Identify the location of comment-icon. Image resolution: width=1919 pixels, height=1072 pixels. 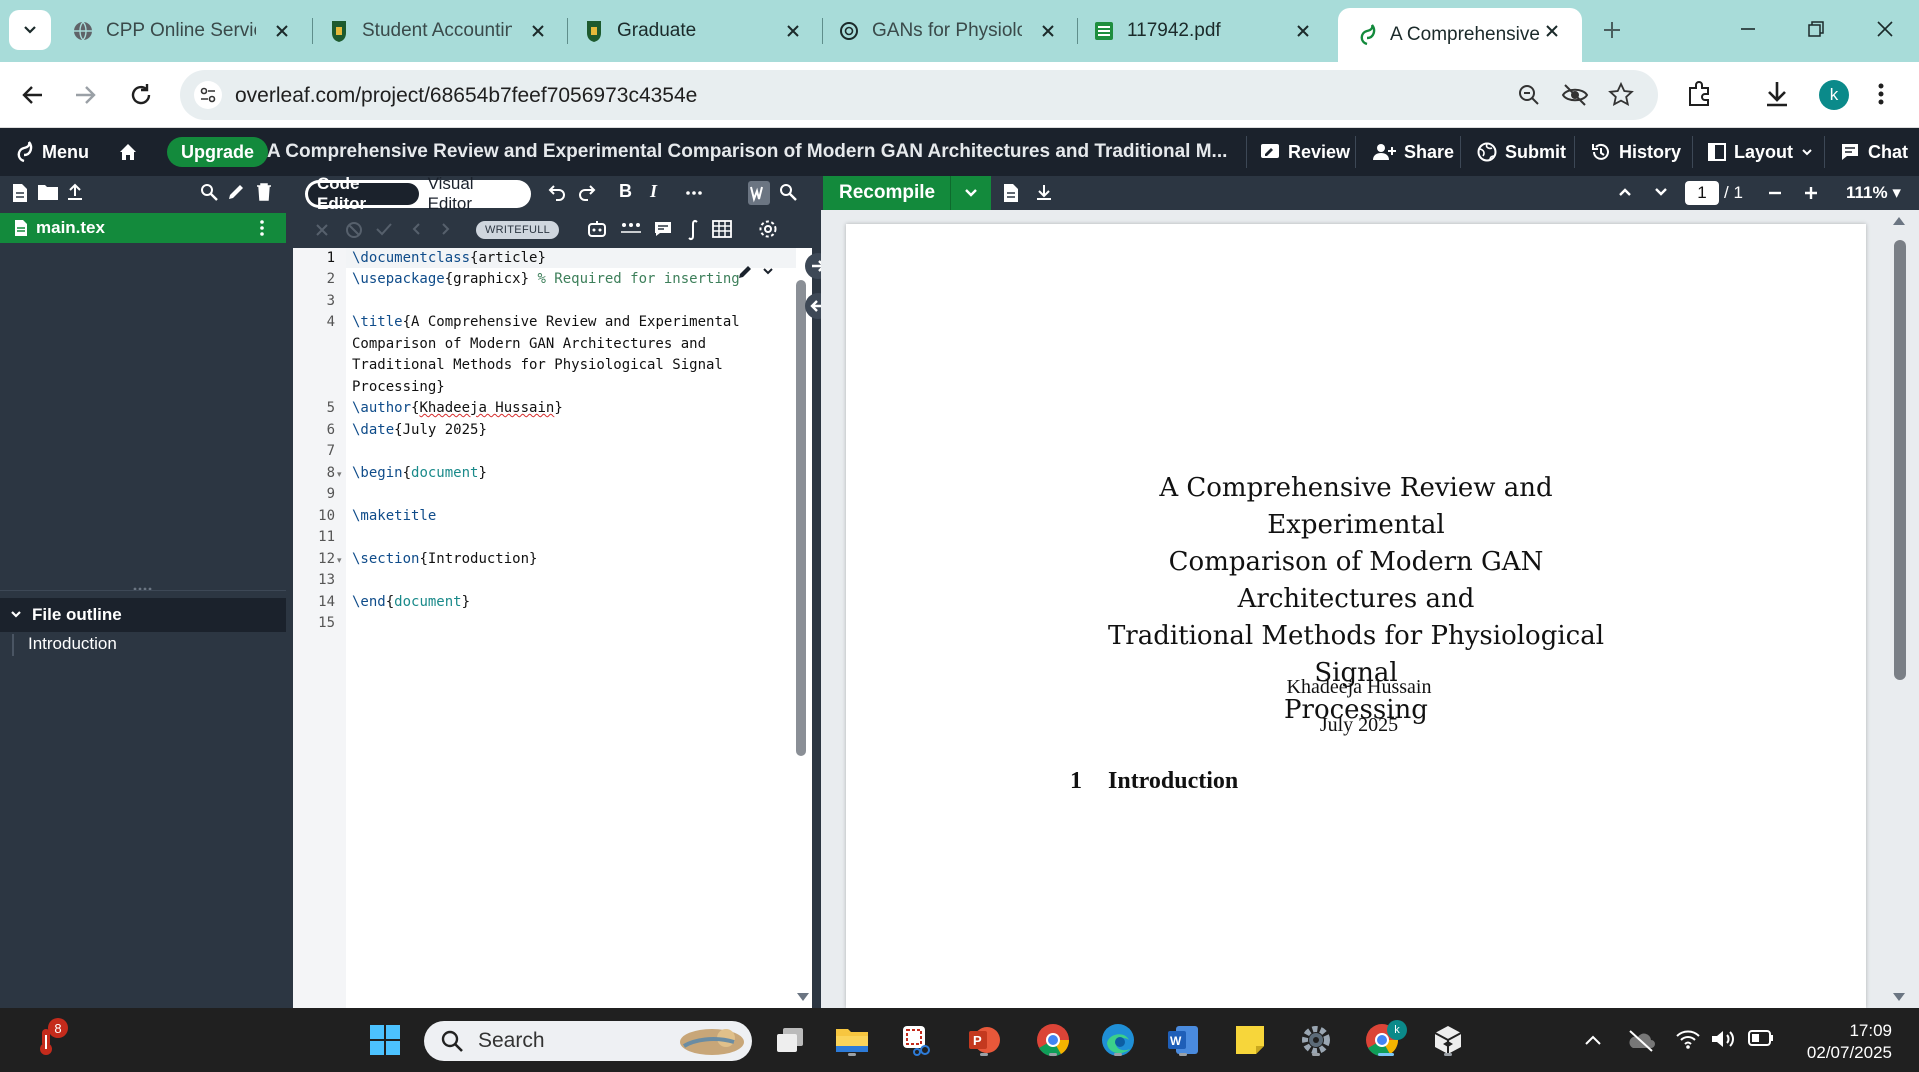
(663, 229).